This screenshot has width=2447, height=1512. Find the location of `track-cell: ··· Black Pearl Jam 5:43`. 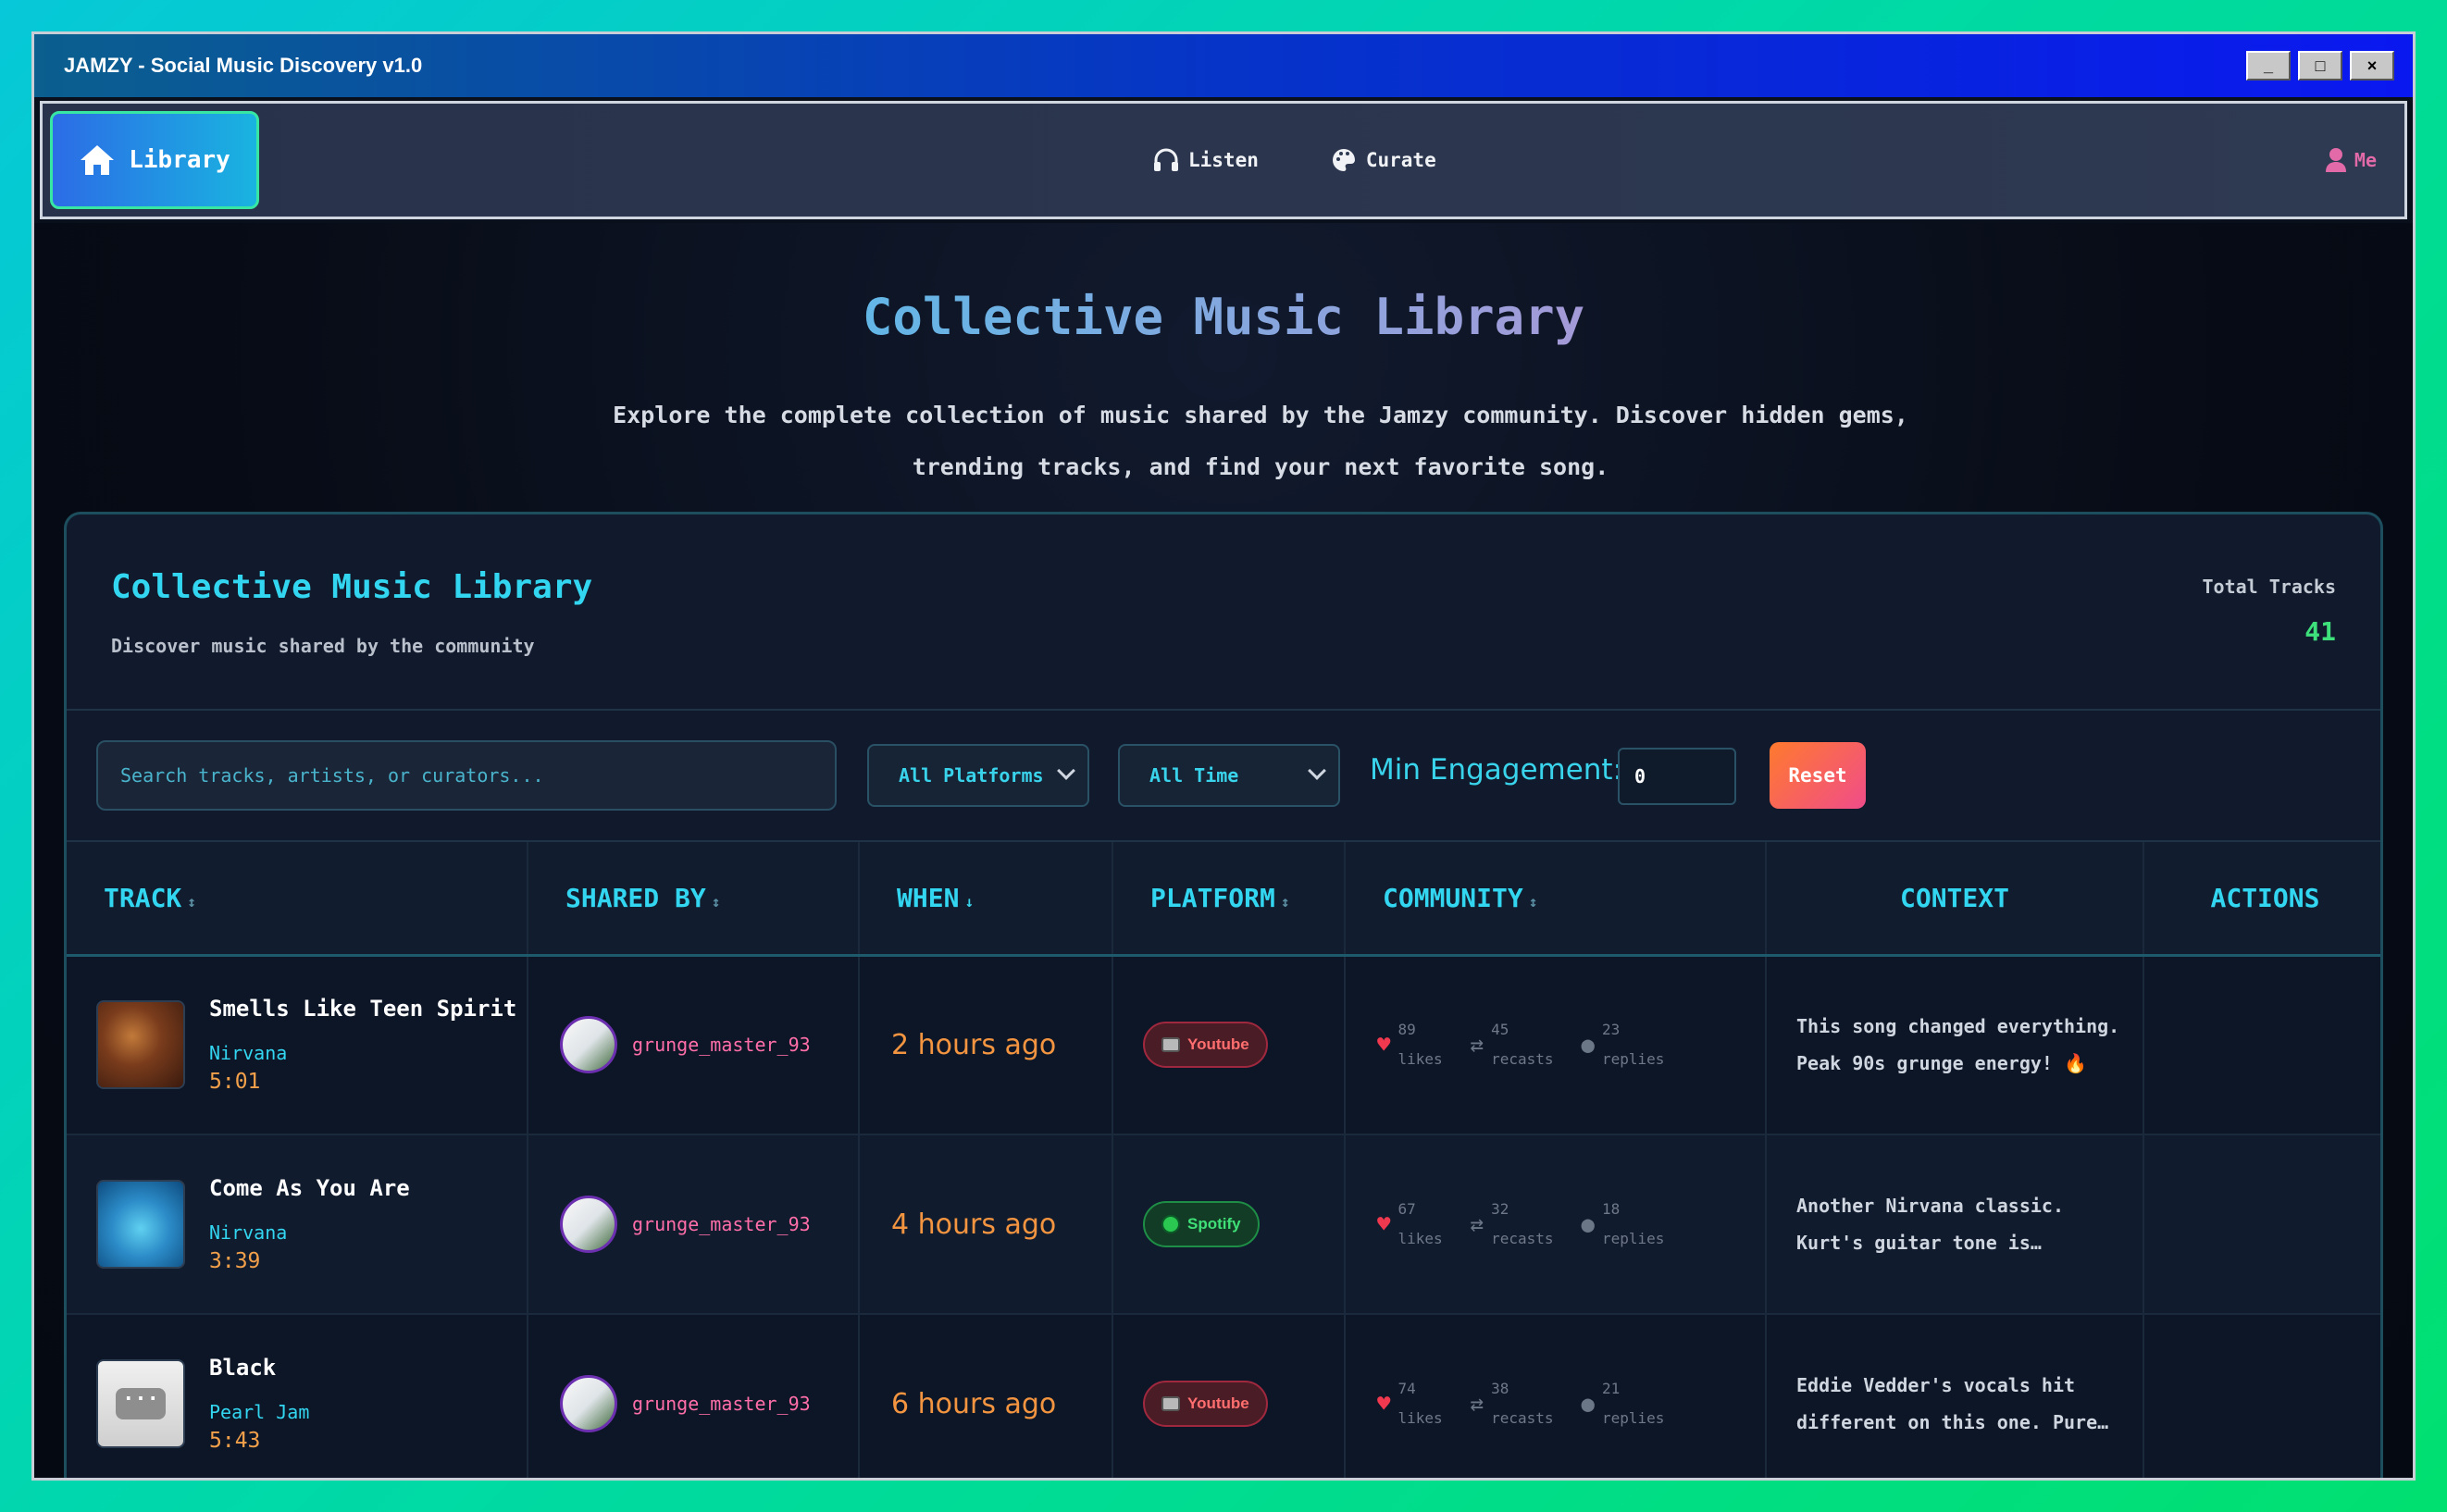

track-cell: ··· Black Pearl Jam 5:43 is located at coordinates (297, 1404).